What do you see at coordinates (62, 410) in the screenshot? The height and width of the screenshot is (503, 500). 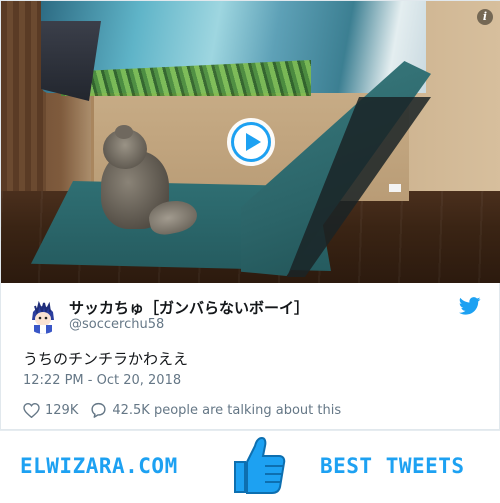 I see `like-count: 129K` at bounding box center [62, 410].